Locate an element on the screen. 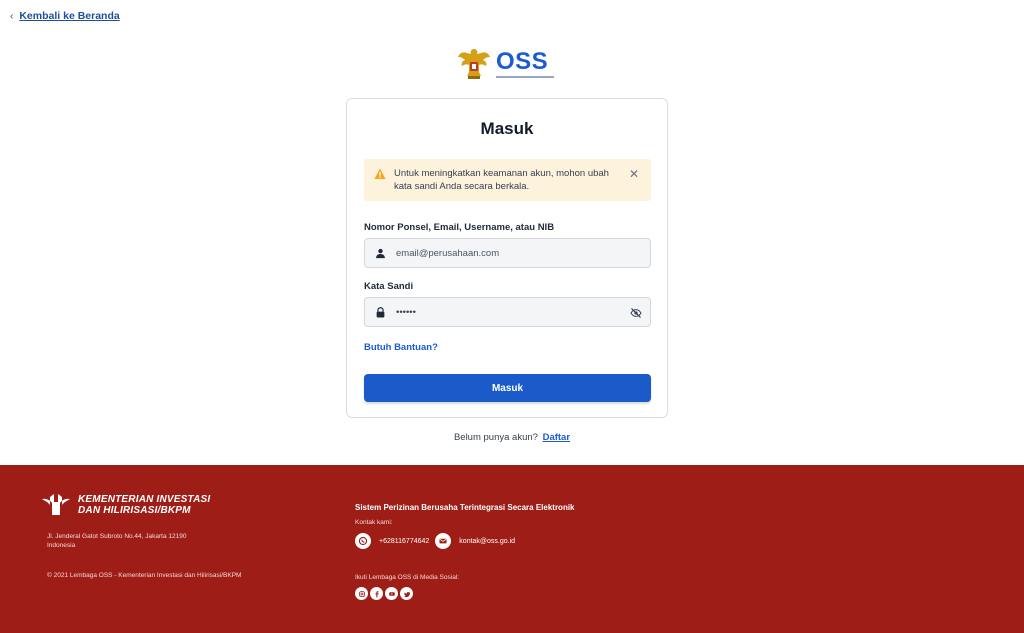 The width and height of the screenshot is (1024, 633). garuda-emblem-icon is located at coordinates (474, 64).